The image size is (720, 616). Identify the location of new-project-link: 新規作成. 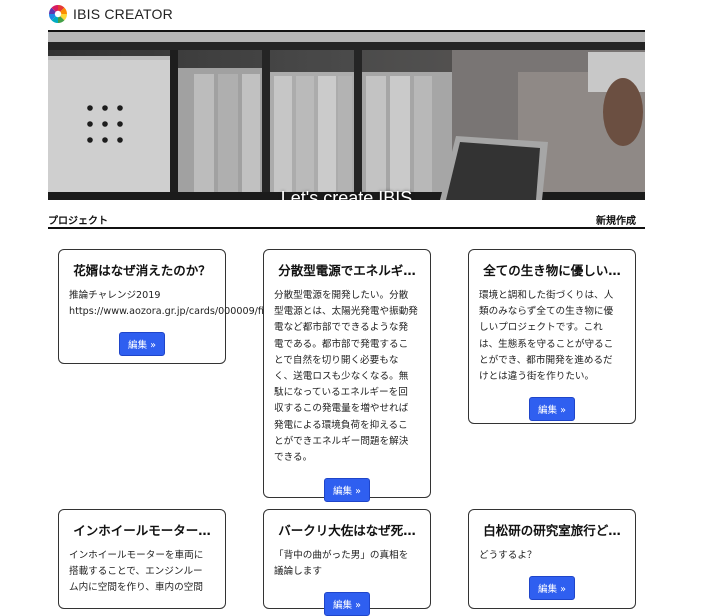
(616, 219).